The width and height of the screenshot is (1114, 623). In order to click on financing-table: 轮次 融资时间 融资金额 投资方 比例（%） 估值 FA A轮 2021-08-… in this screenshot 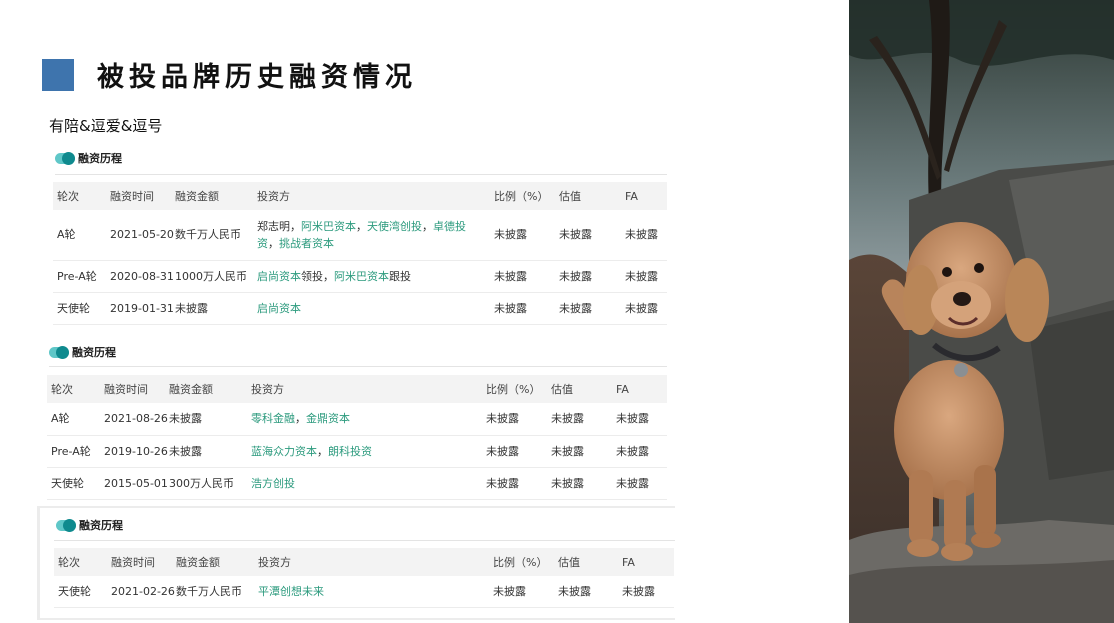, I will do `click(357, 437)`.